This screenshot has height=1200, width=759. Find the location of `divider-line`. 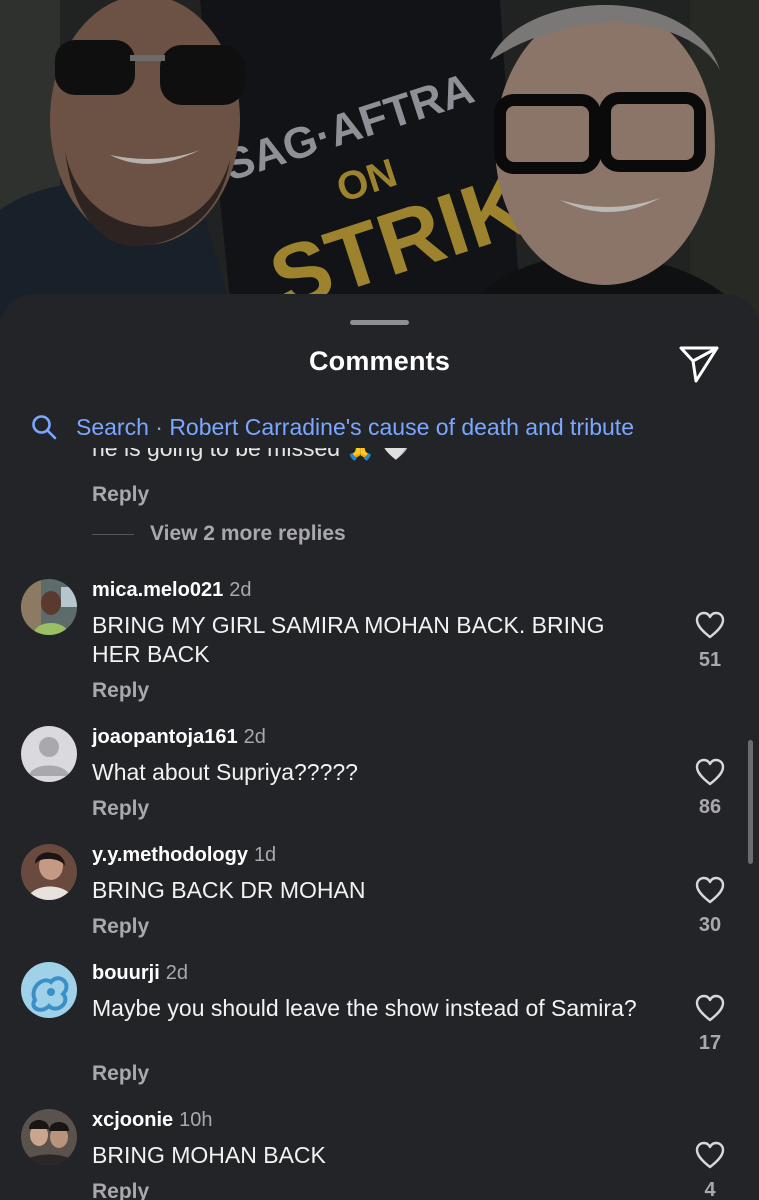

divider-line is located at coordinates (113, 534).